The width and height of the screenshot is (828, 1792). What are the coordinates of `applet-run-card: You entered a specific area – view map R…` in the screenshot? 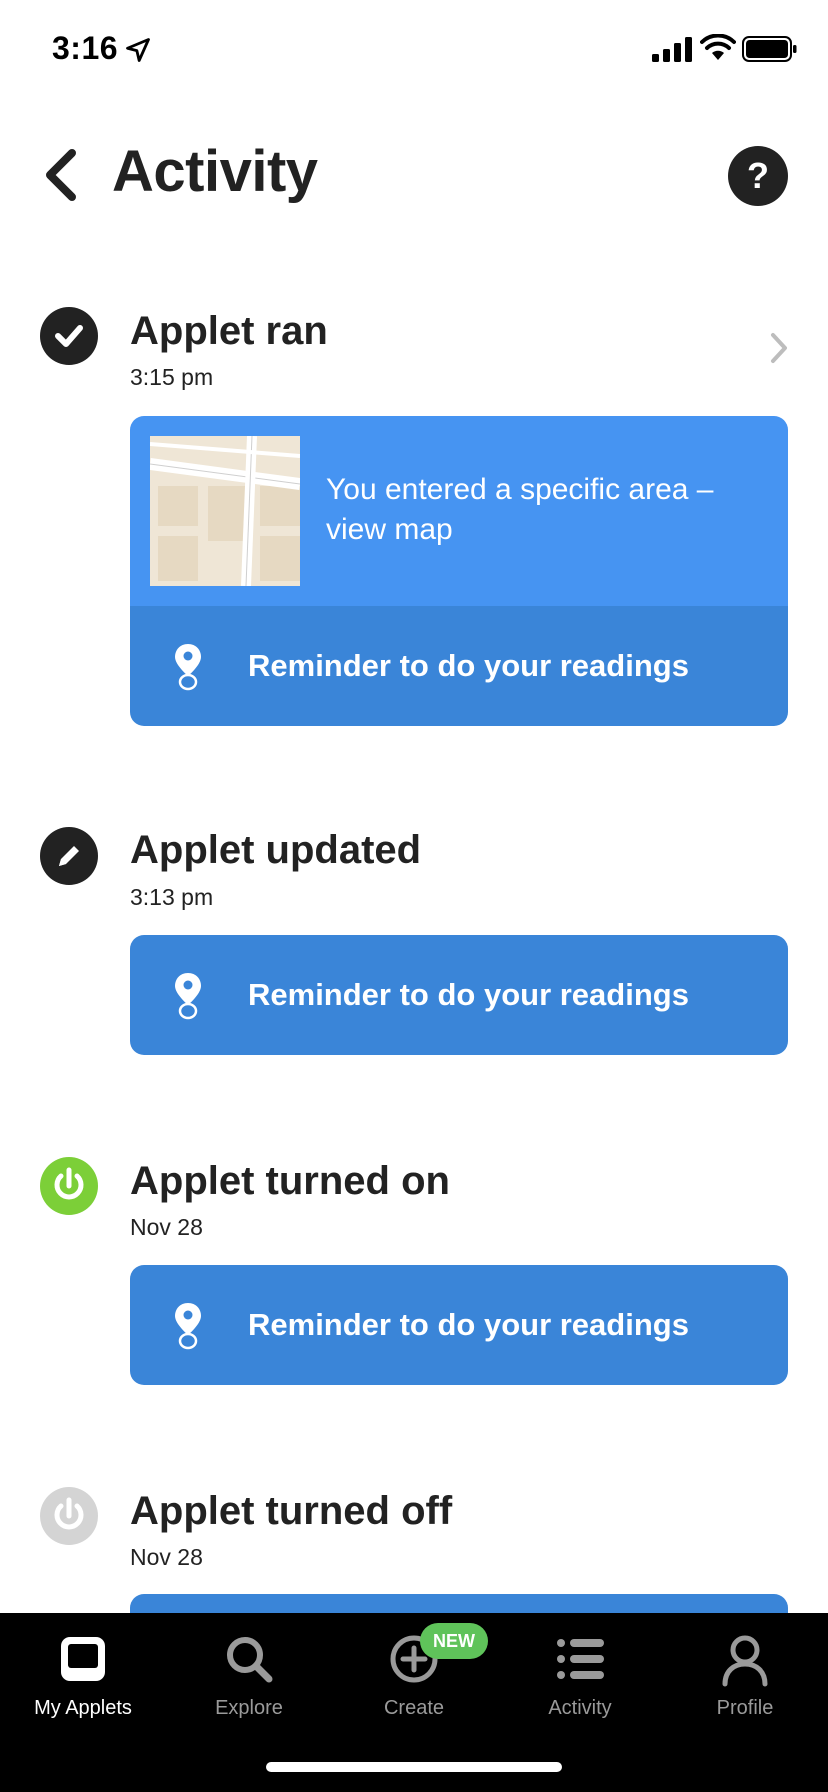 It's located at (459, 571).